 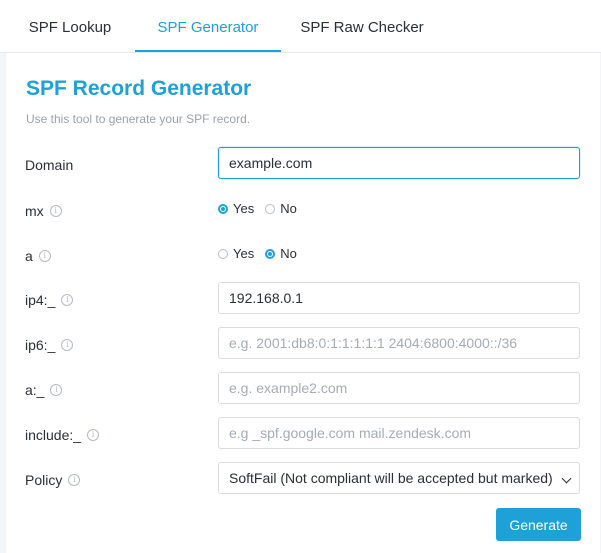 I want to click on a-mechanism-row: a:_ i, so click(x=303, y=390).